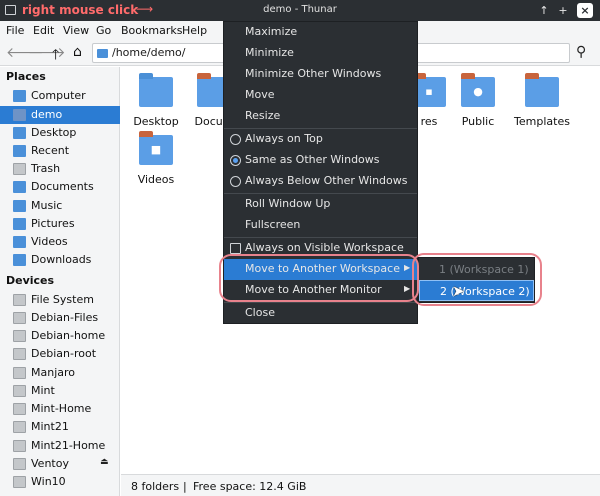 This screenshot has width=600, height=496. I want to click on menu-item-move-monitor: Move to Another Monitor ▶, so click(320, 290).